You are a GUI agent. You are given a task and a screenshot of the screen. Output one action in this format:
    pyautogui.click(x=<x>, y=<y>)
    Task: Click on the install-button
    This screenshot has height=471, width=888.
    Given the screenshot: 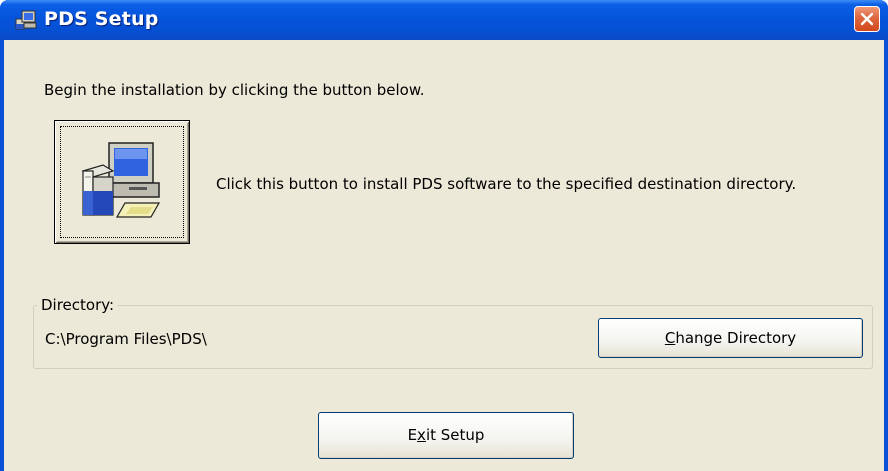 What is the action you would take?
    pyautogui.click(x=122, y=182)
    